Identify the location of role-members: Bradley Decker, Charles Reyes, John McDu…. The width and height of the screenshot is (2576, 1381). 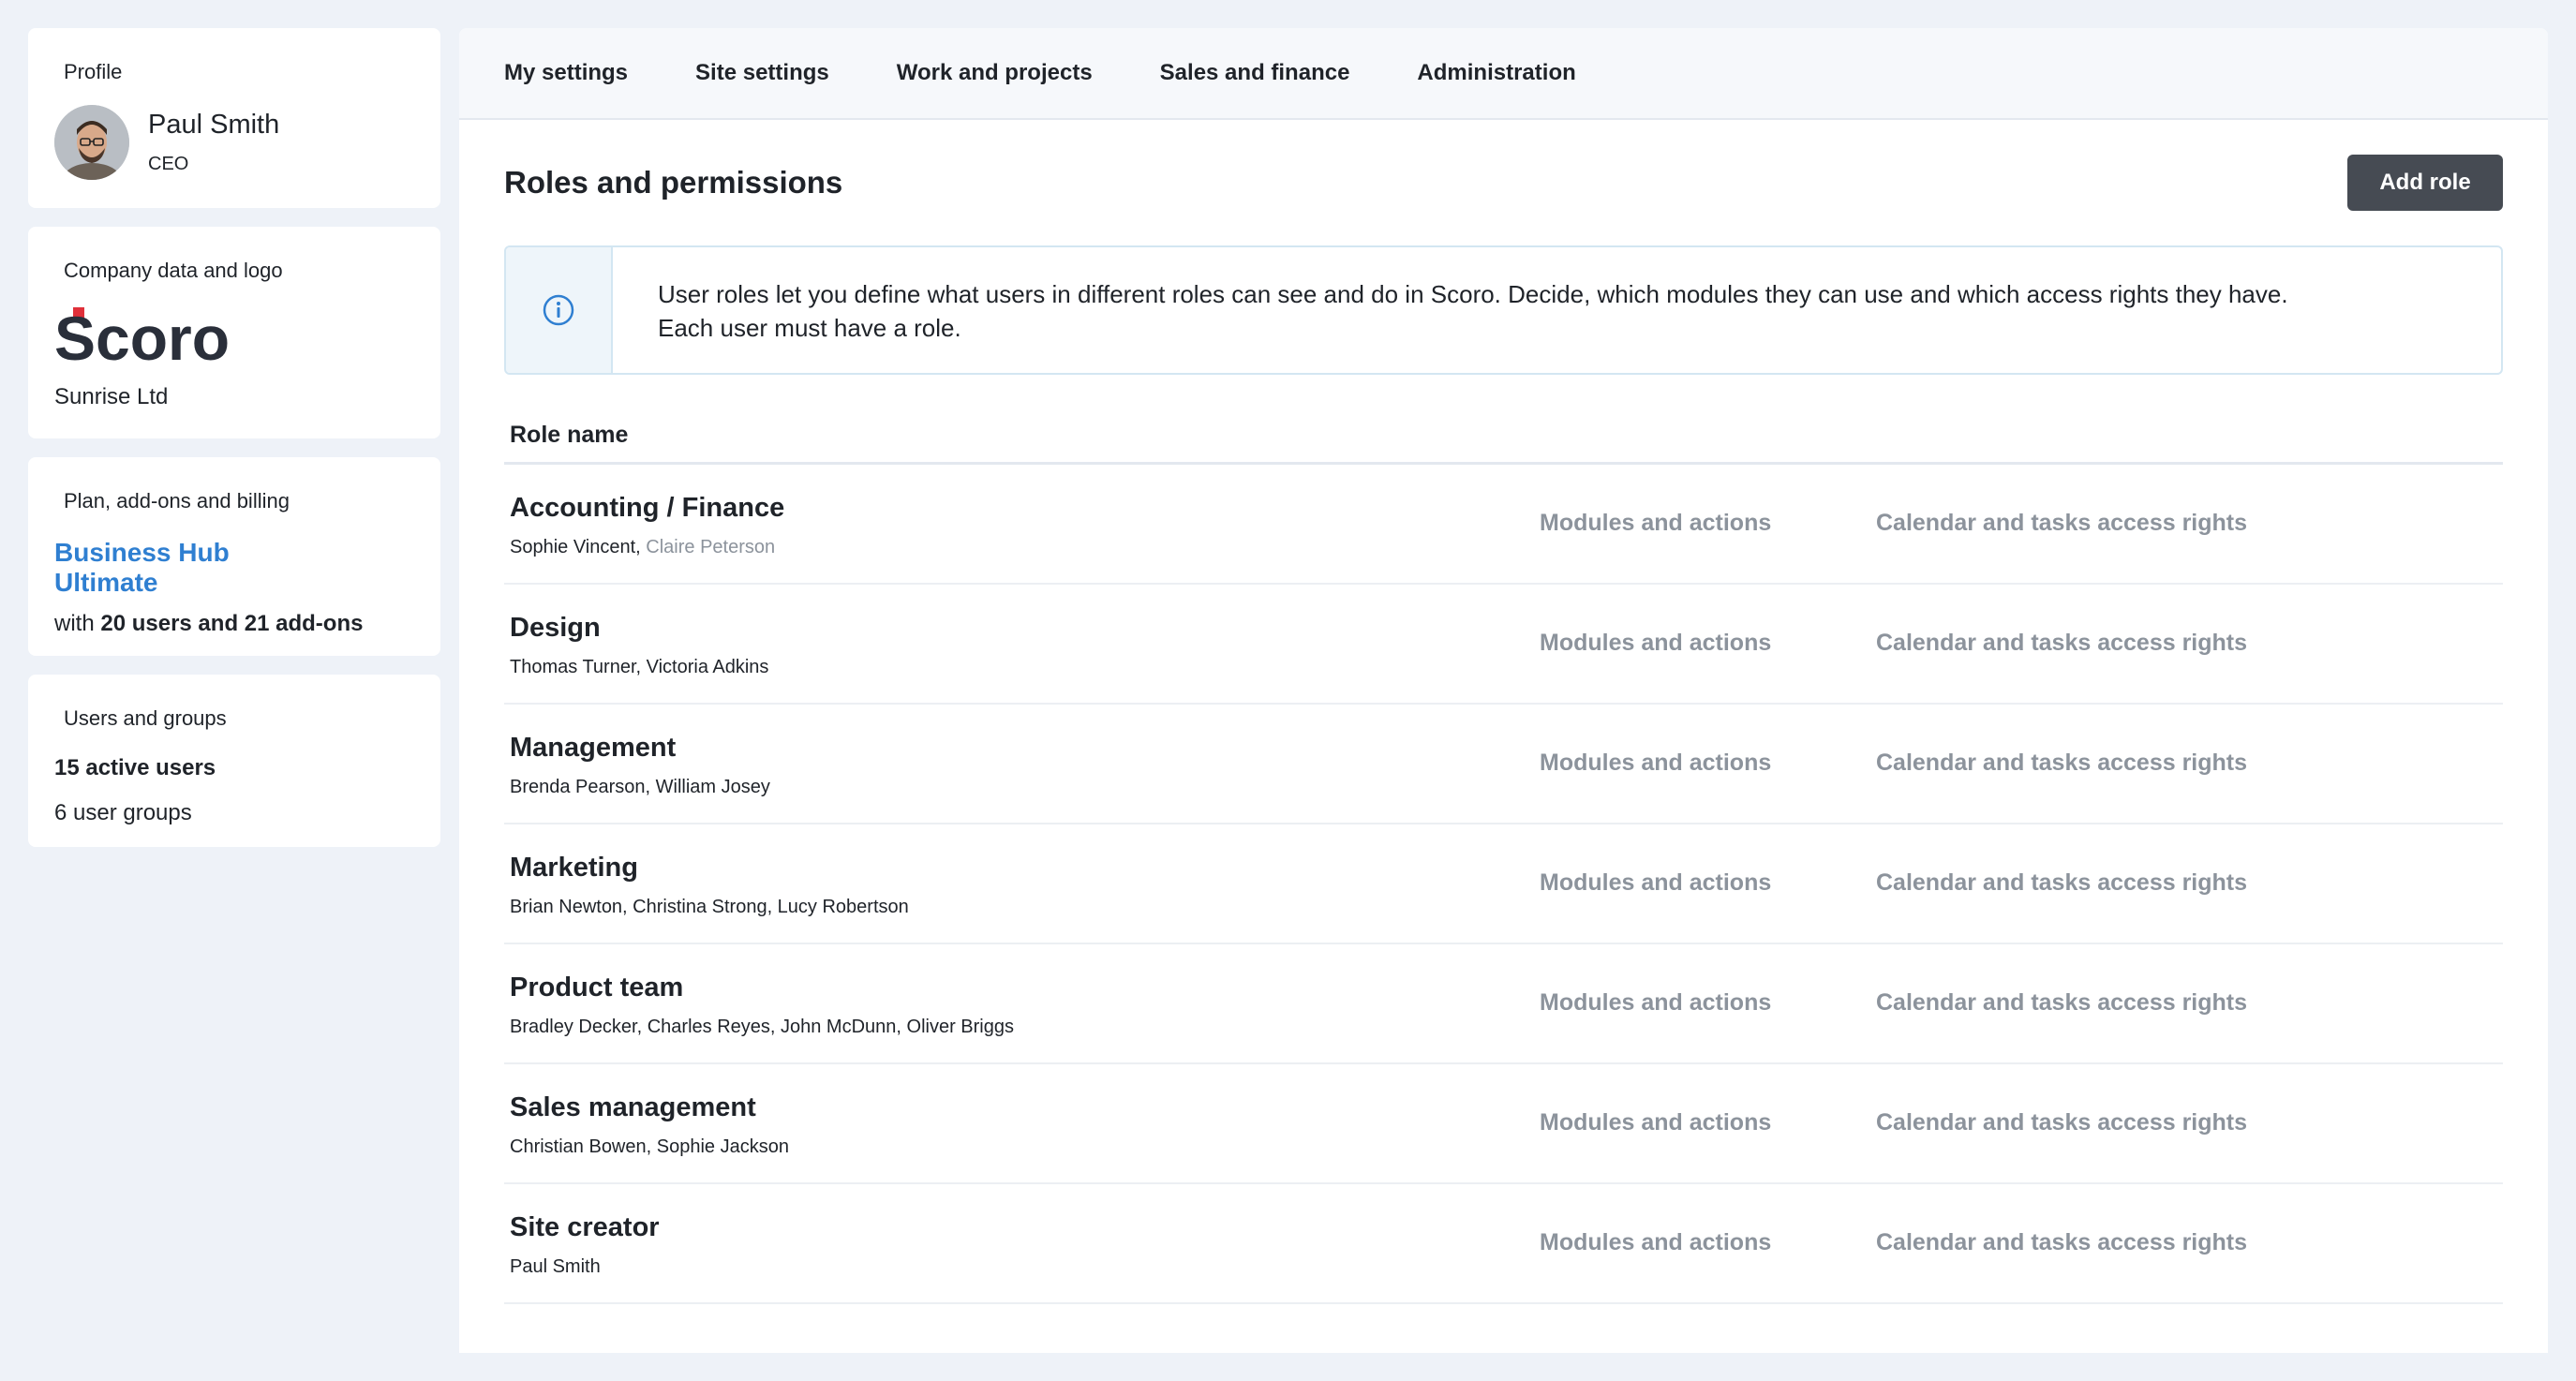
(762, 1027).